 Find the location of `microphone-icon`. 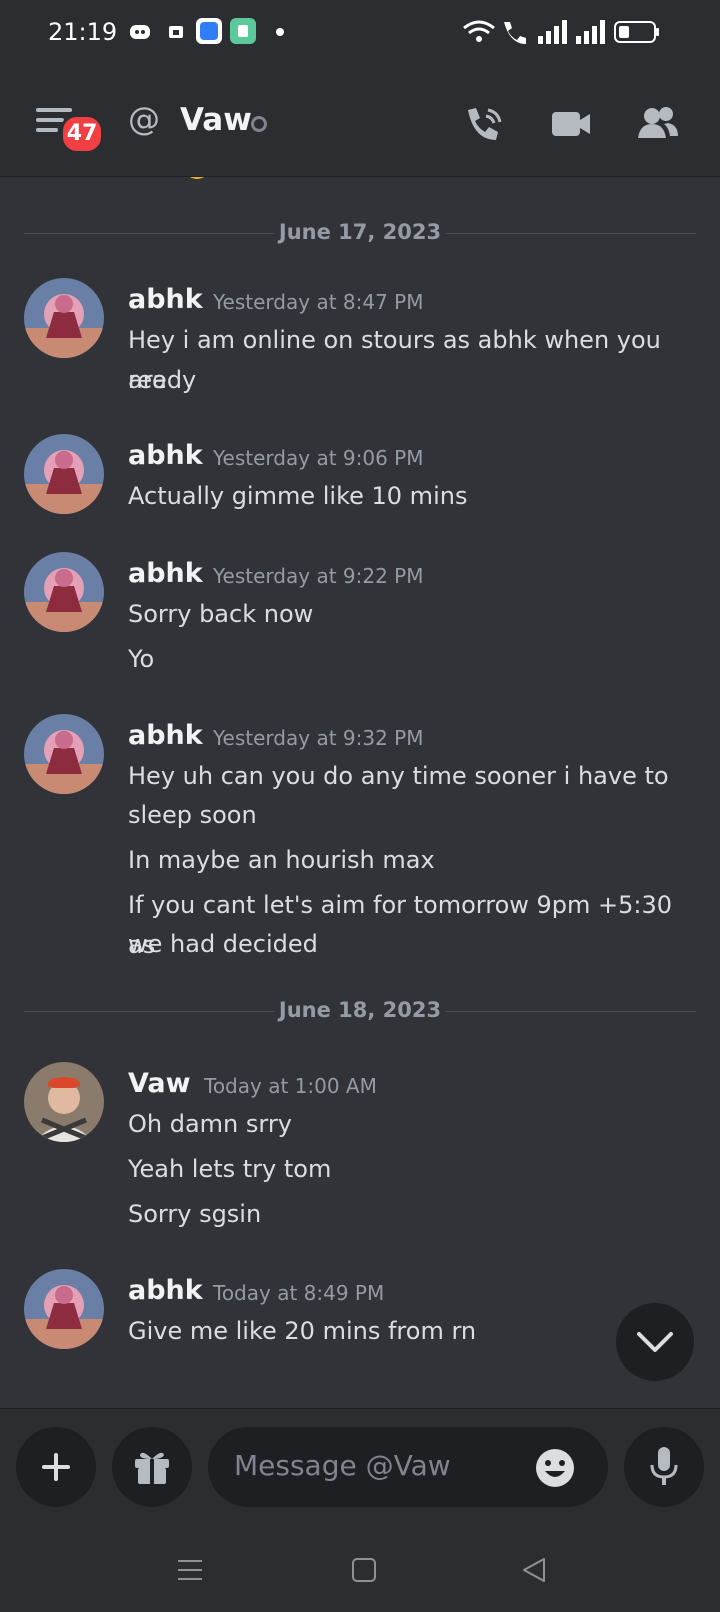

microphone-icon is located at coordinates (664, 1466).